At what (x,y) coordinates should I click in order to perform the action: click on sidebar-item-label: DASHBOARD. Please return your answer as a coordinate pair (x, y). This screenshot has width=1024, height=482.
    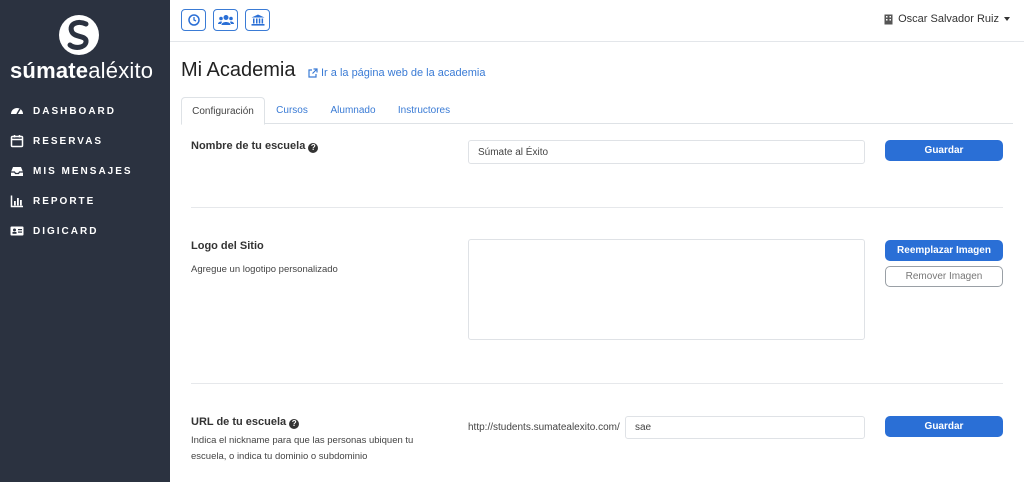
    Looking at the image, I should click on (74, 111).